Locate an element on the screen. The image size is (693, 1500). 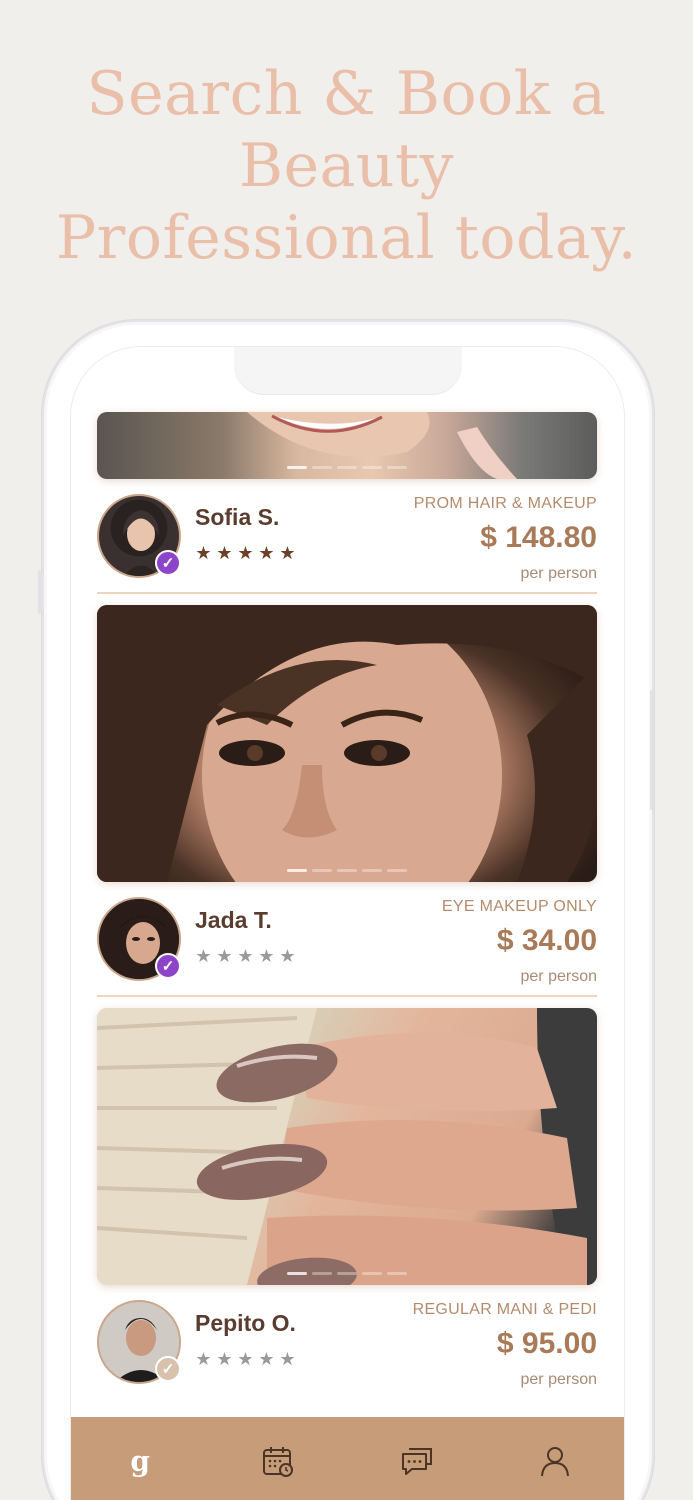
profile-icon is located at coordinates (554, 1462).